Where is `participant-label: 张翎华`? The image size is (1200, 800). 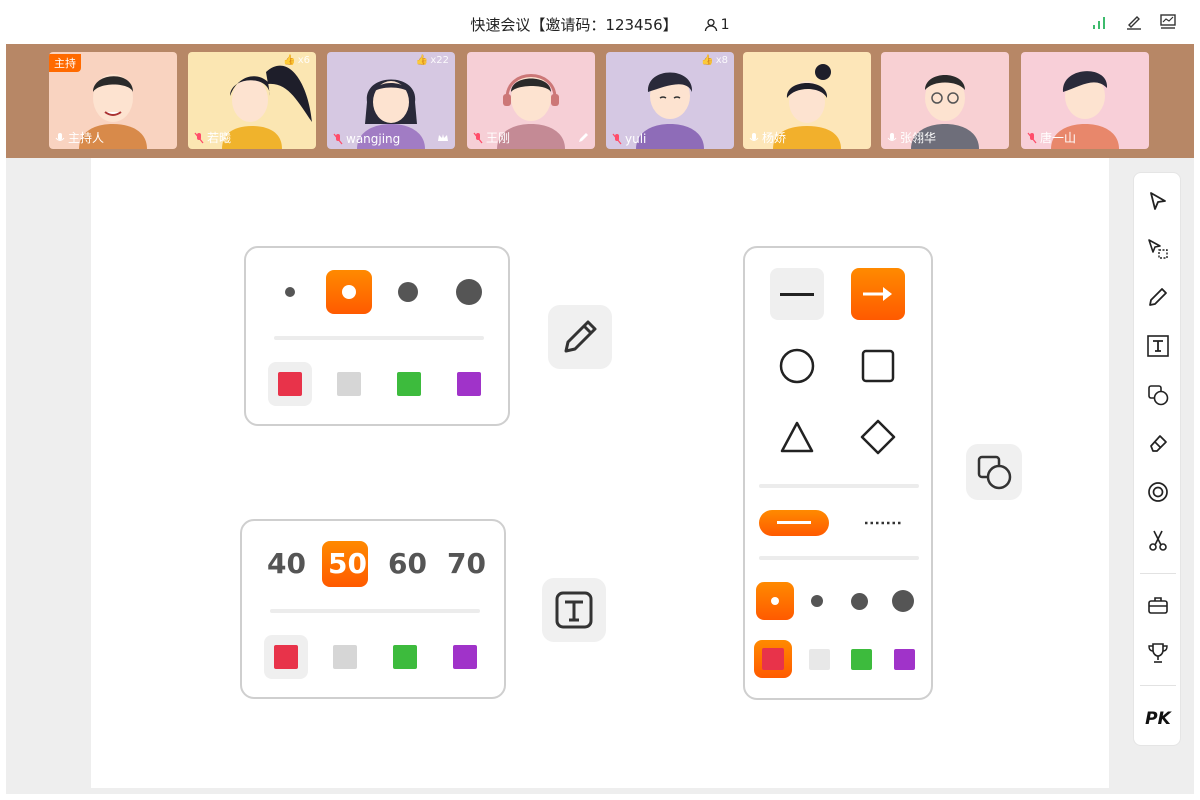
participant-label: 张翎华 is located at coordinates (911, 137).